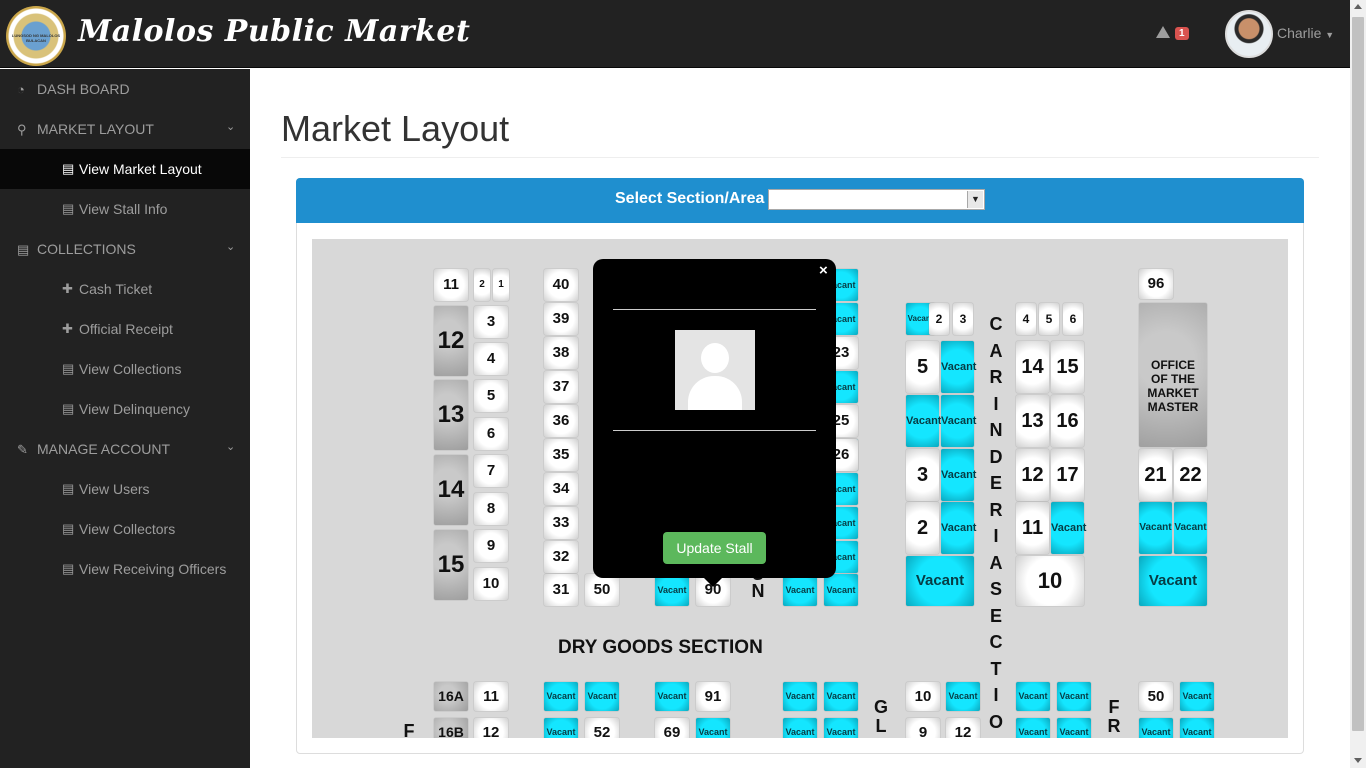  I want to click on sidebar-item-cash-ticket: ✚ Cash Ticket, so click(125, 289).